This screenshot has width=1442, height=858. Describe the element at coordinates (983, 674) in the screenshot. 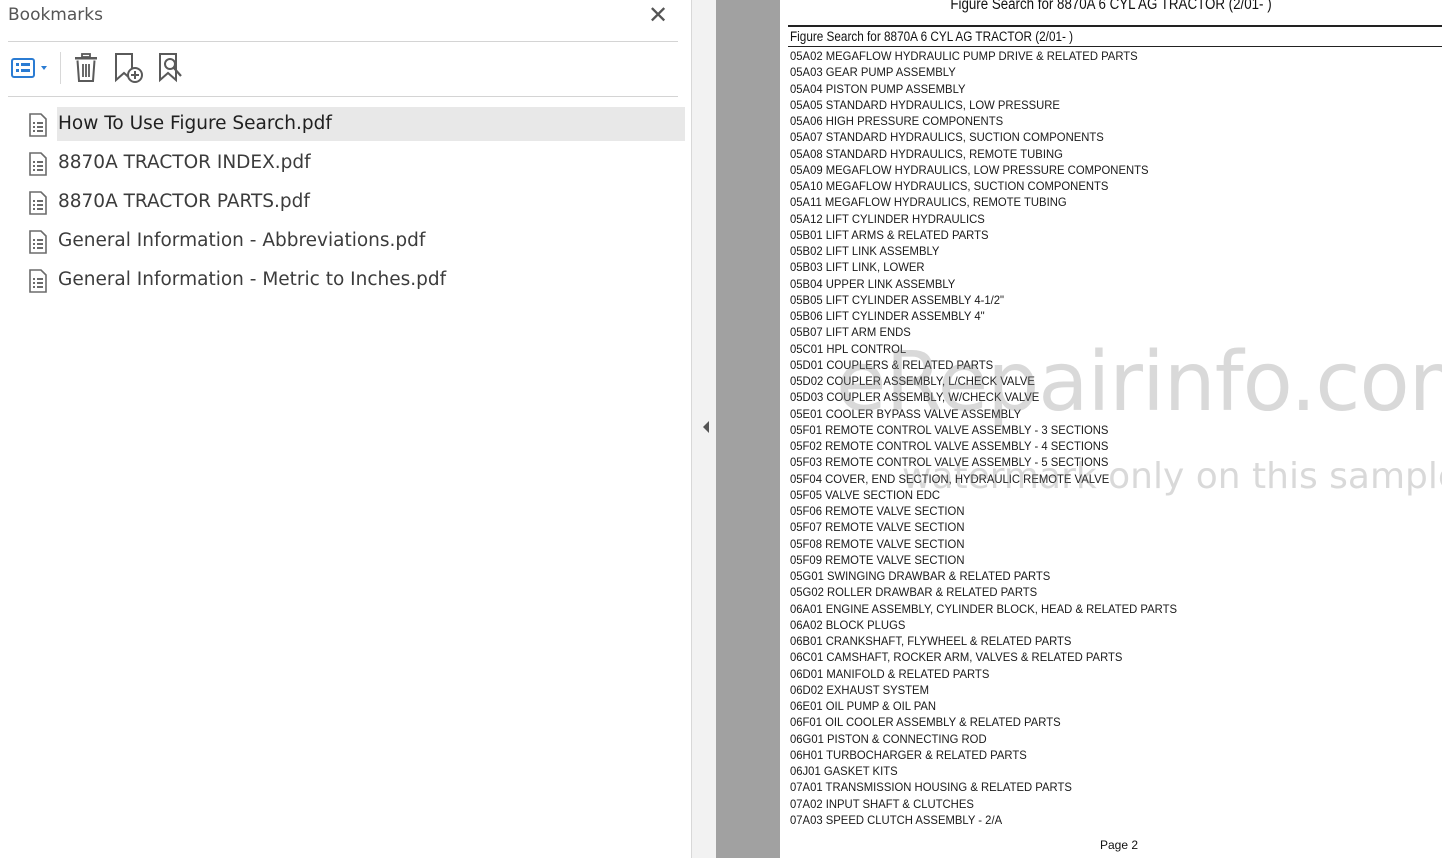

I see `figure-entry: 06D01 MANIFOLD & RELATED PARTS` at that location.